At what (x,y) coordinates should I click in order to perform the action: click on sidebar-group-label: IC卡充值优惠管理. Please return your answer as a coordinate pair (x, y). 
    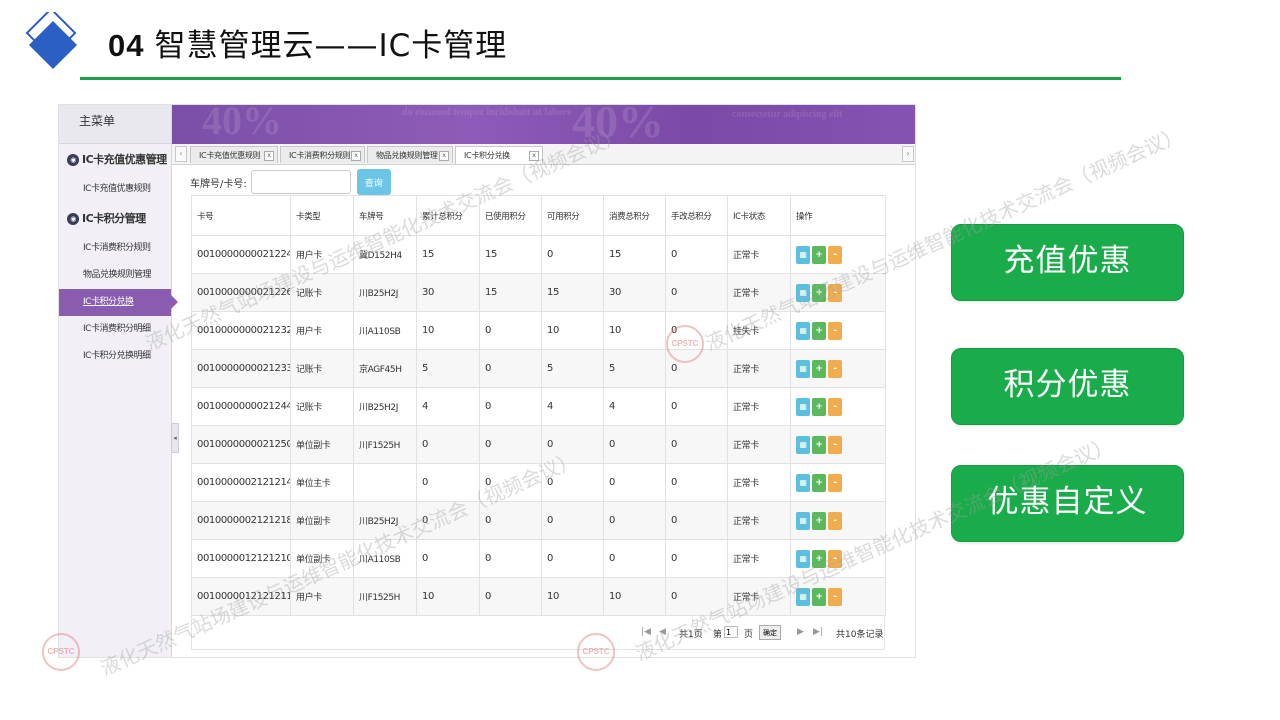
    Looking at the image, I should click on (124, 159).